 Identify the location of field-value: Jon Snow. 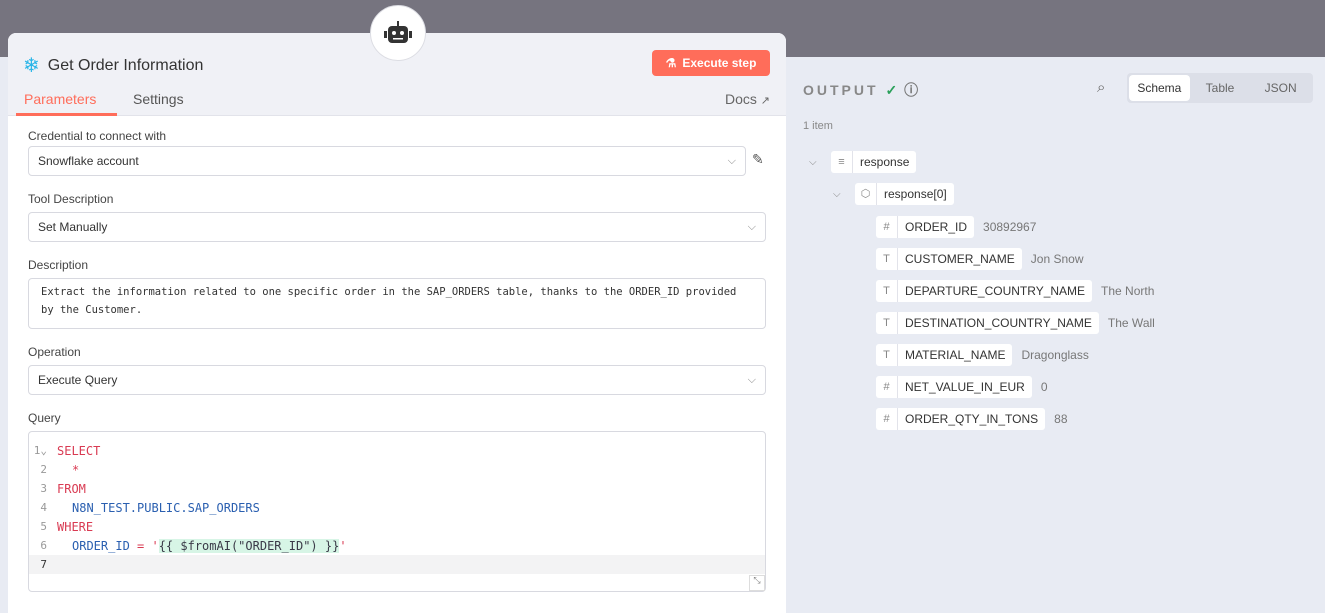
(1057, 259).